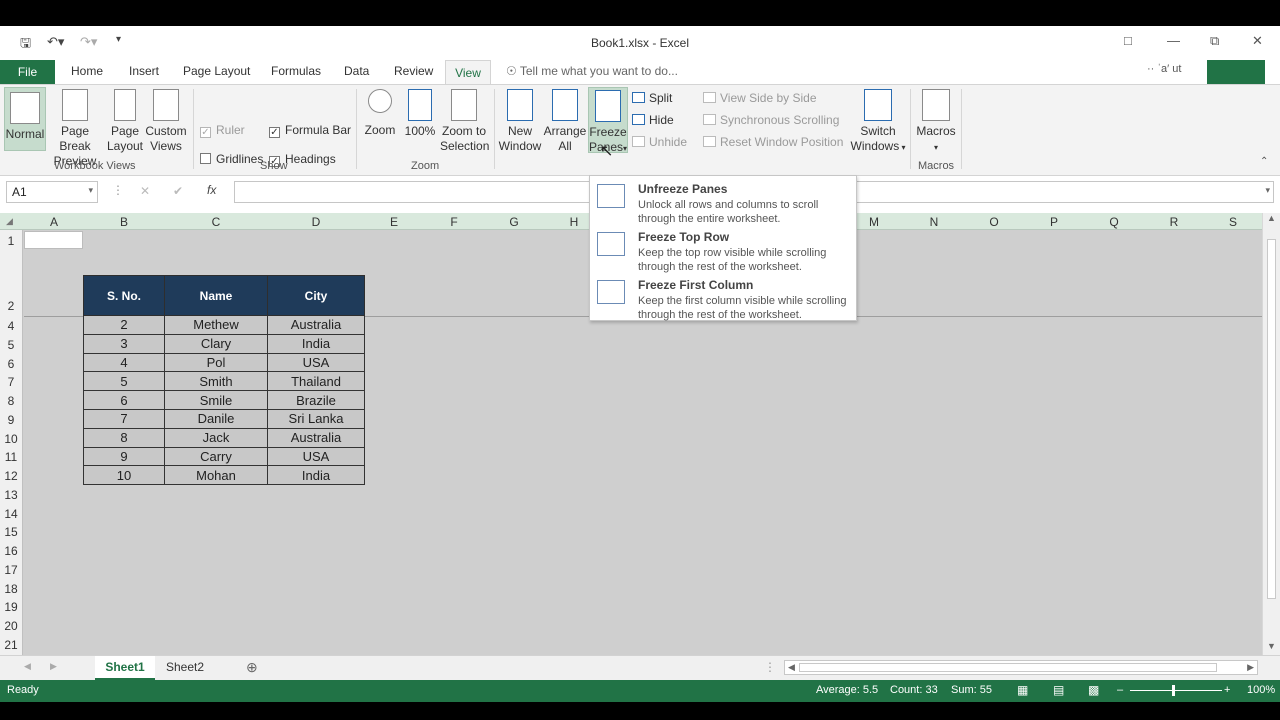 The height and width of the screenshot is (720, 1280). I want to click on zoom-to-selection-button: Zoom to Selection, so click(464, 121).